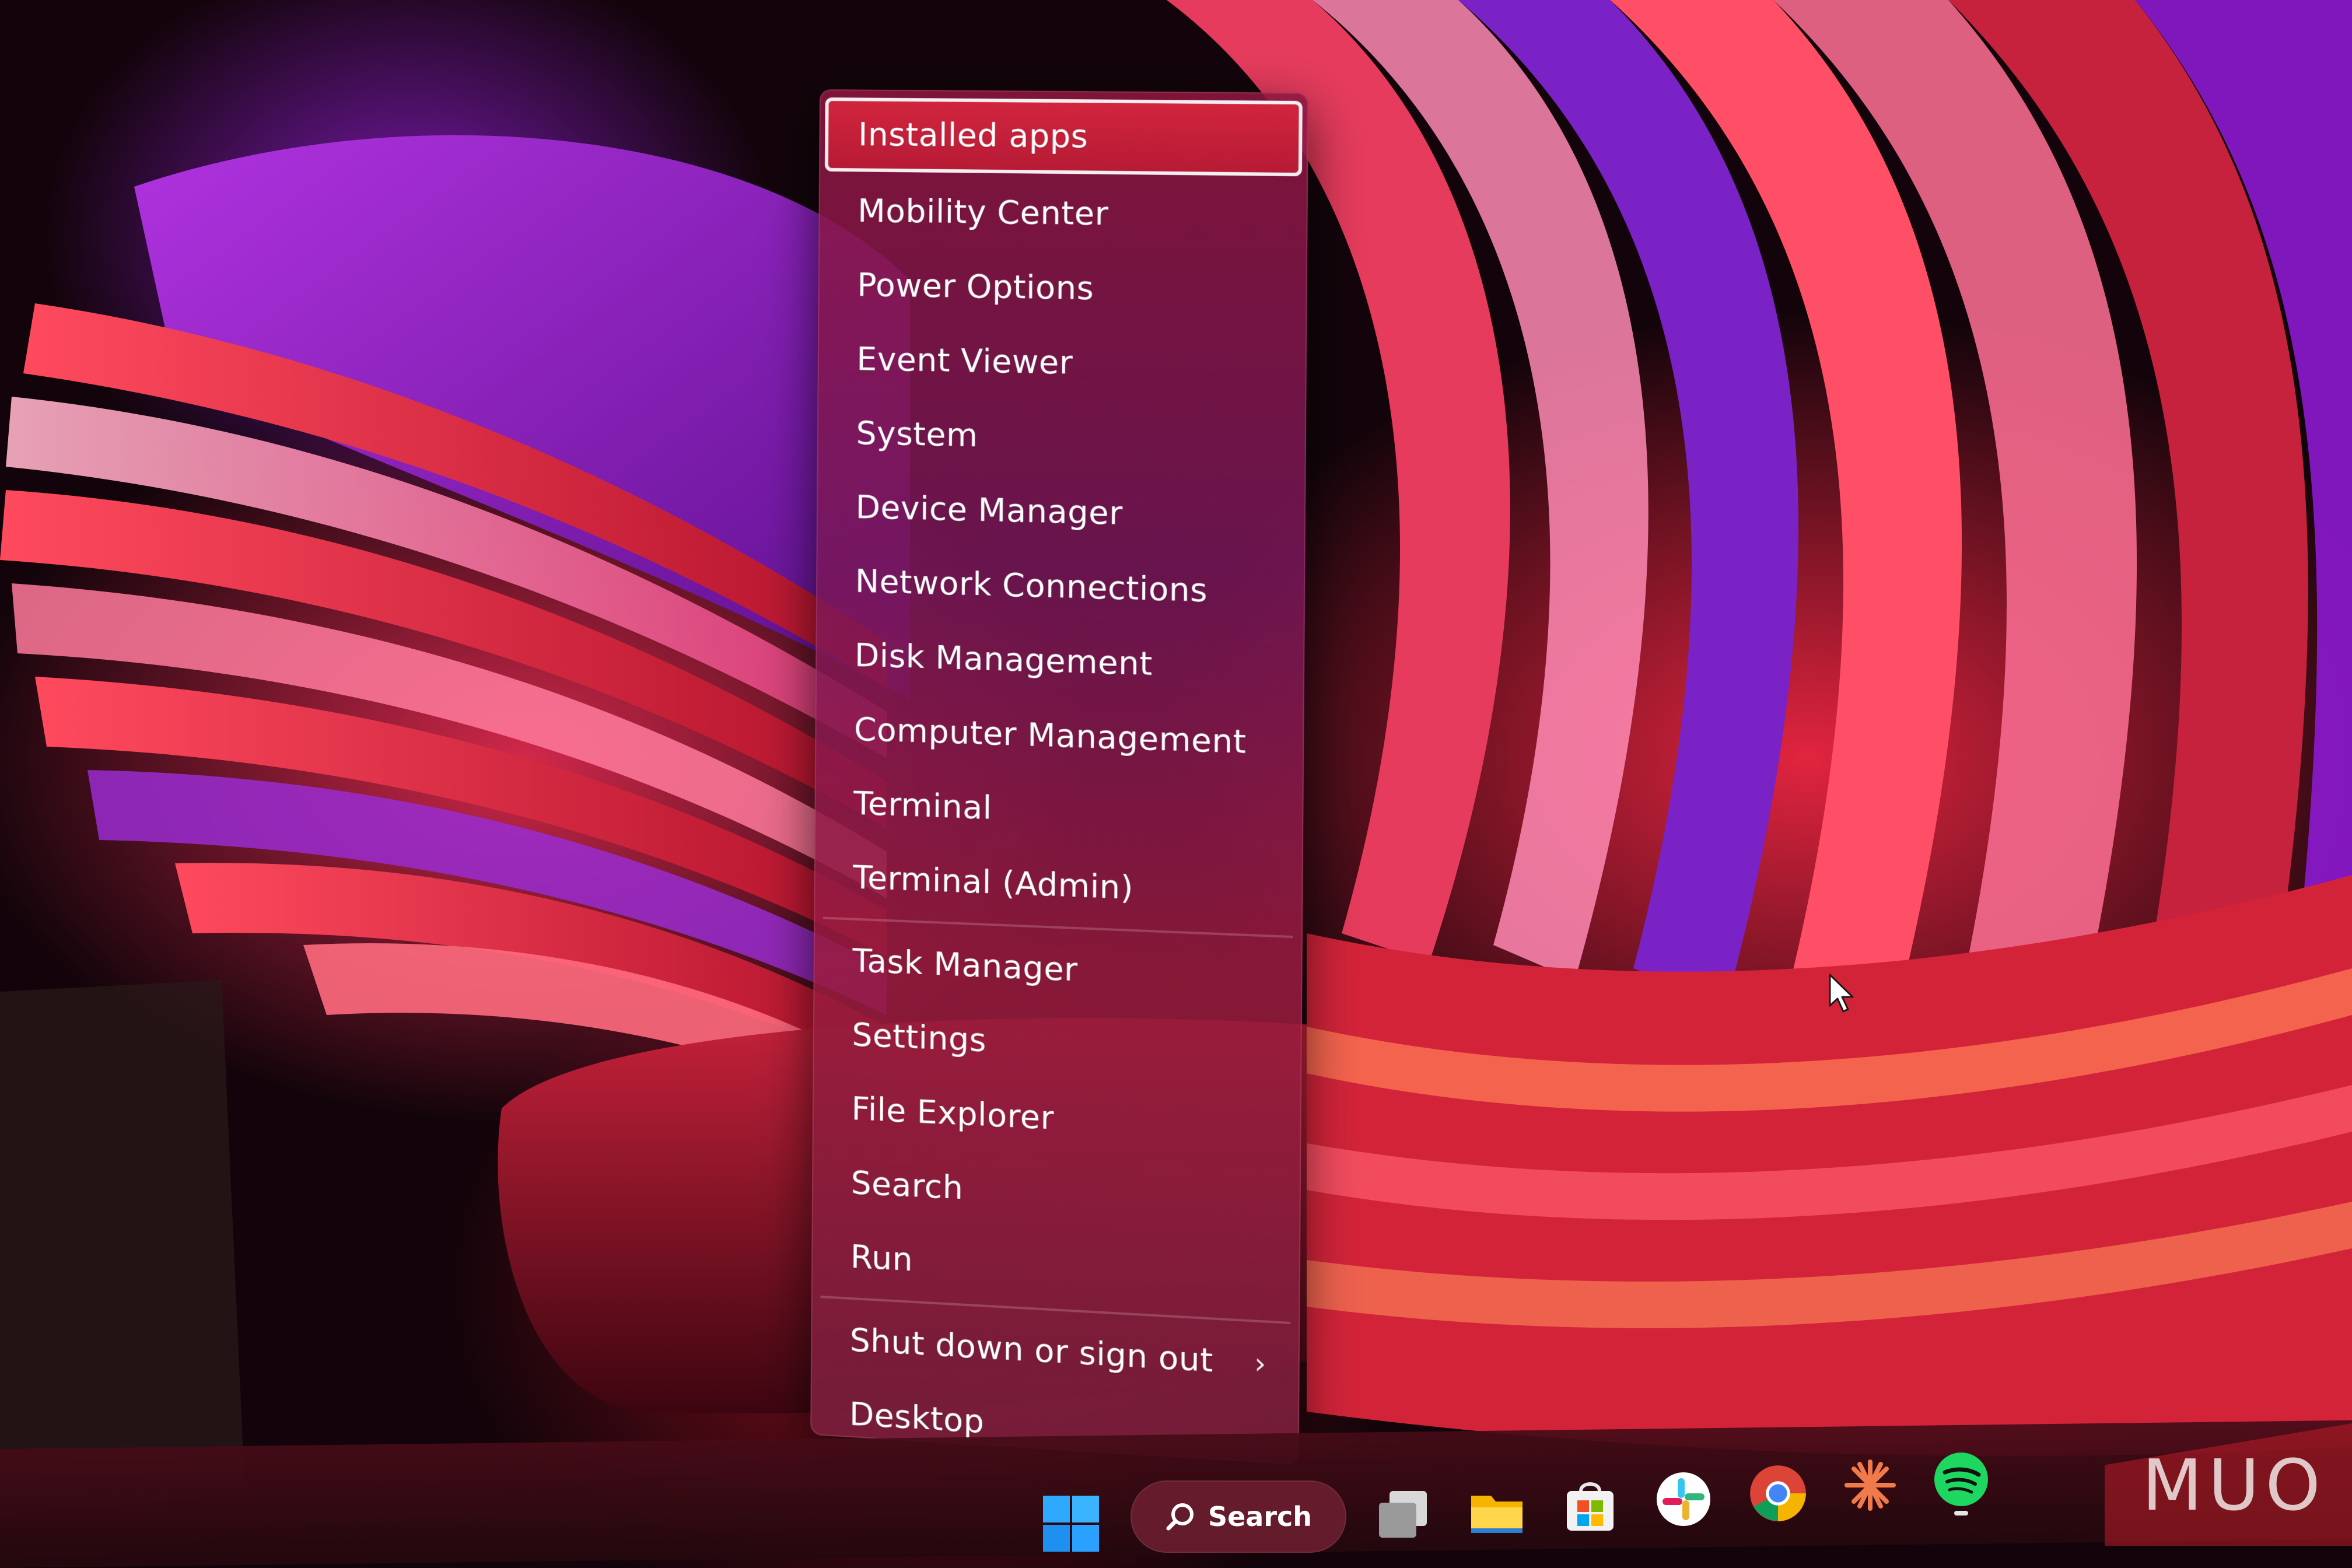  I want to click on menu-item-power-options: Power Options, so click(1062, 289).